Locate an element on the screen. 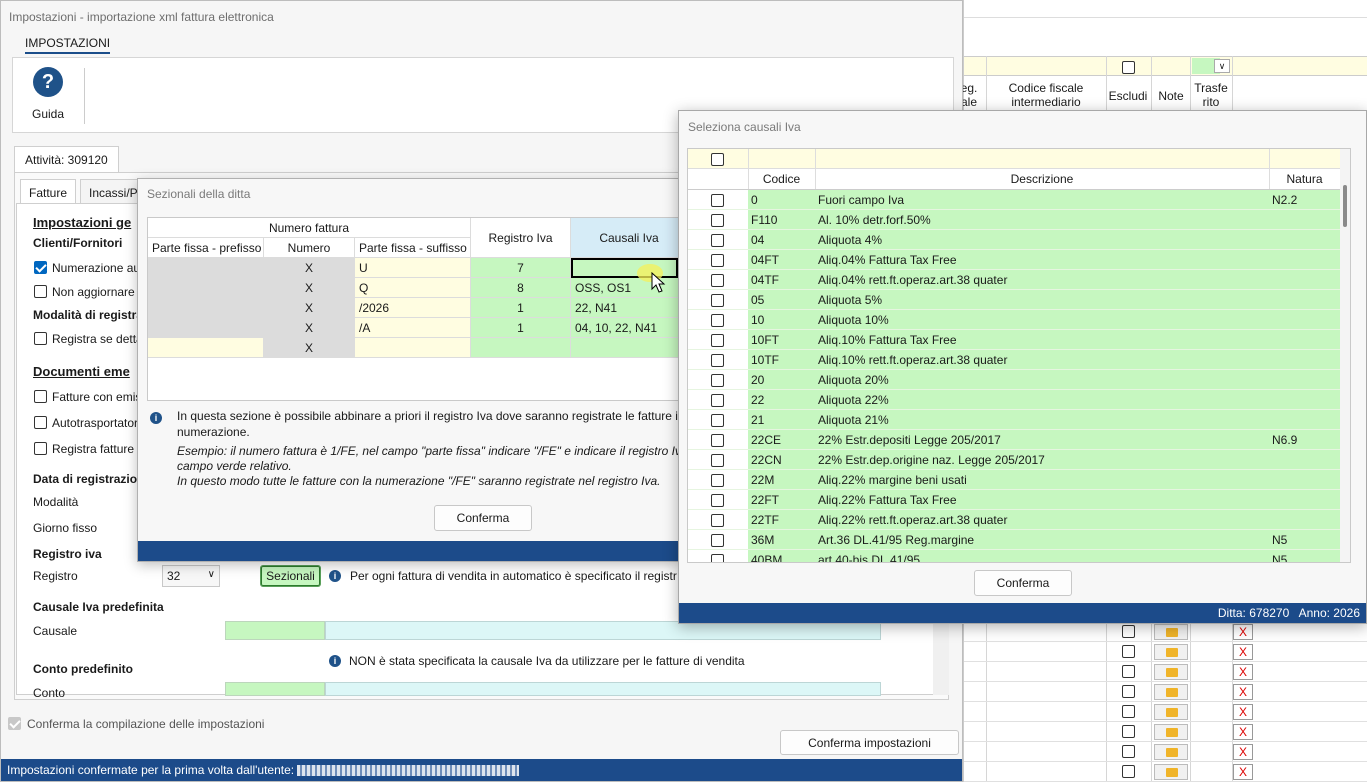  tab-fatture: Fatture is located at coordinates (48, 192).